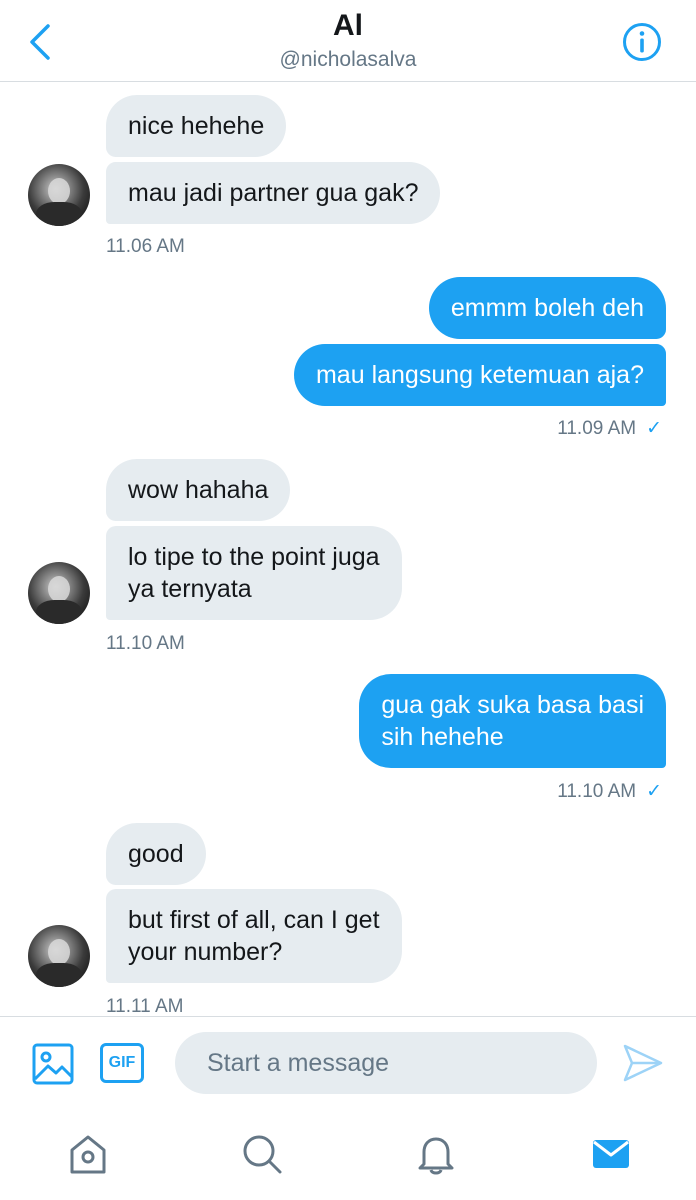 The height and width of the screenshot is (1200, 696). I want to click on gif-button: GIF, so click(122, 1063).